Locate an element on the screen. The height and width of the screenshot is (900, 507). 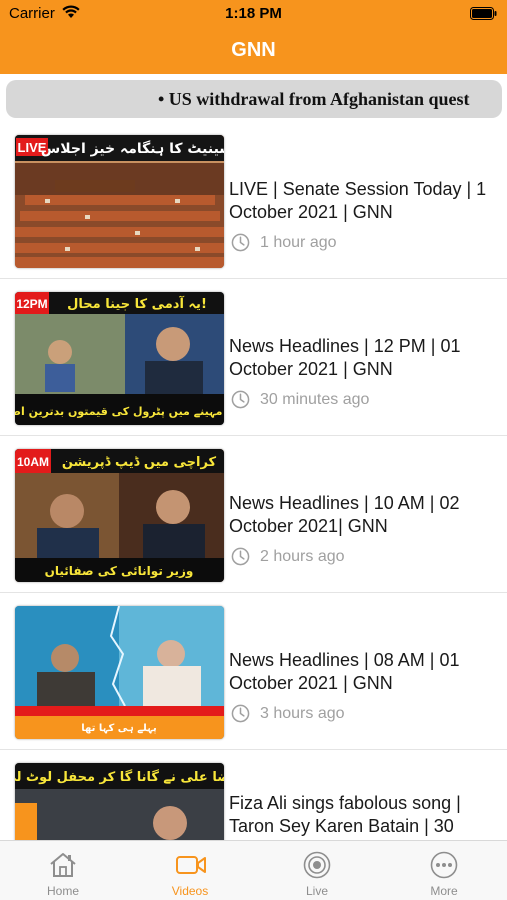
tab-videos: Videos is located at coordinates (190, 870).